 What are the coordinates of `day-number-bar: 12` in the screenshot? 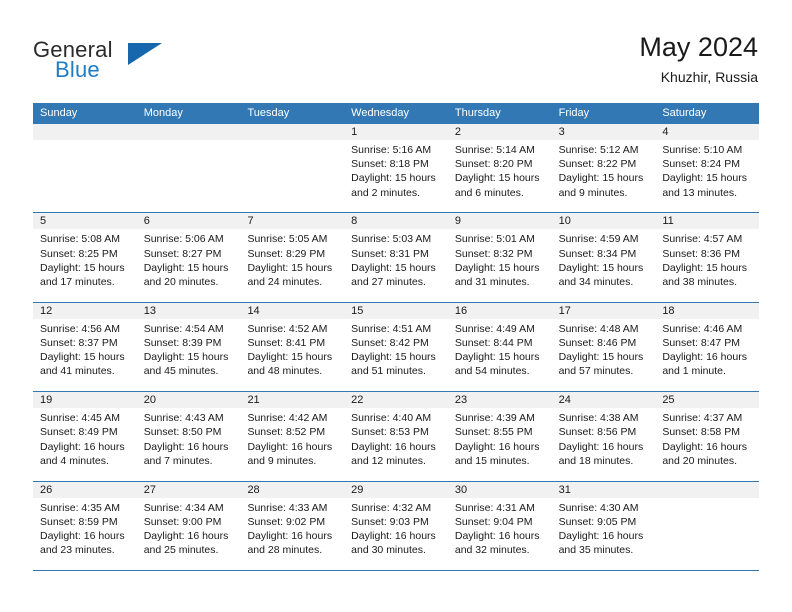 It's located at (85, 310).